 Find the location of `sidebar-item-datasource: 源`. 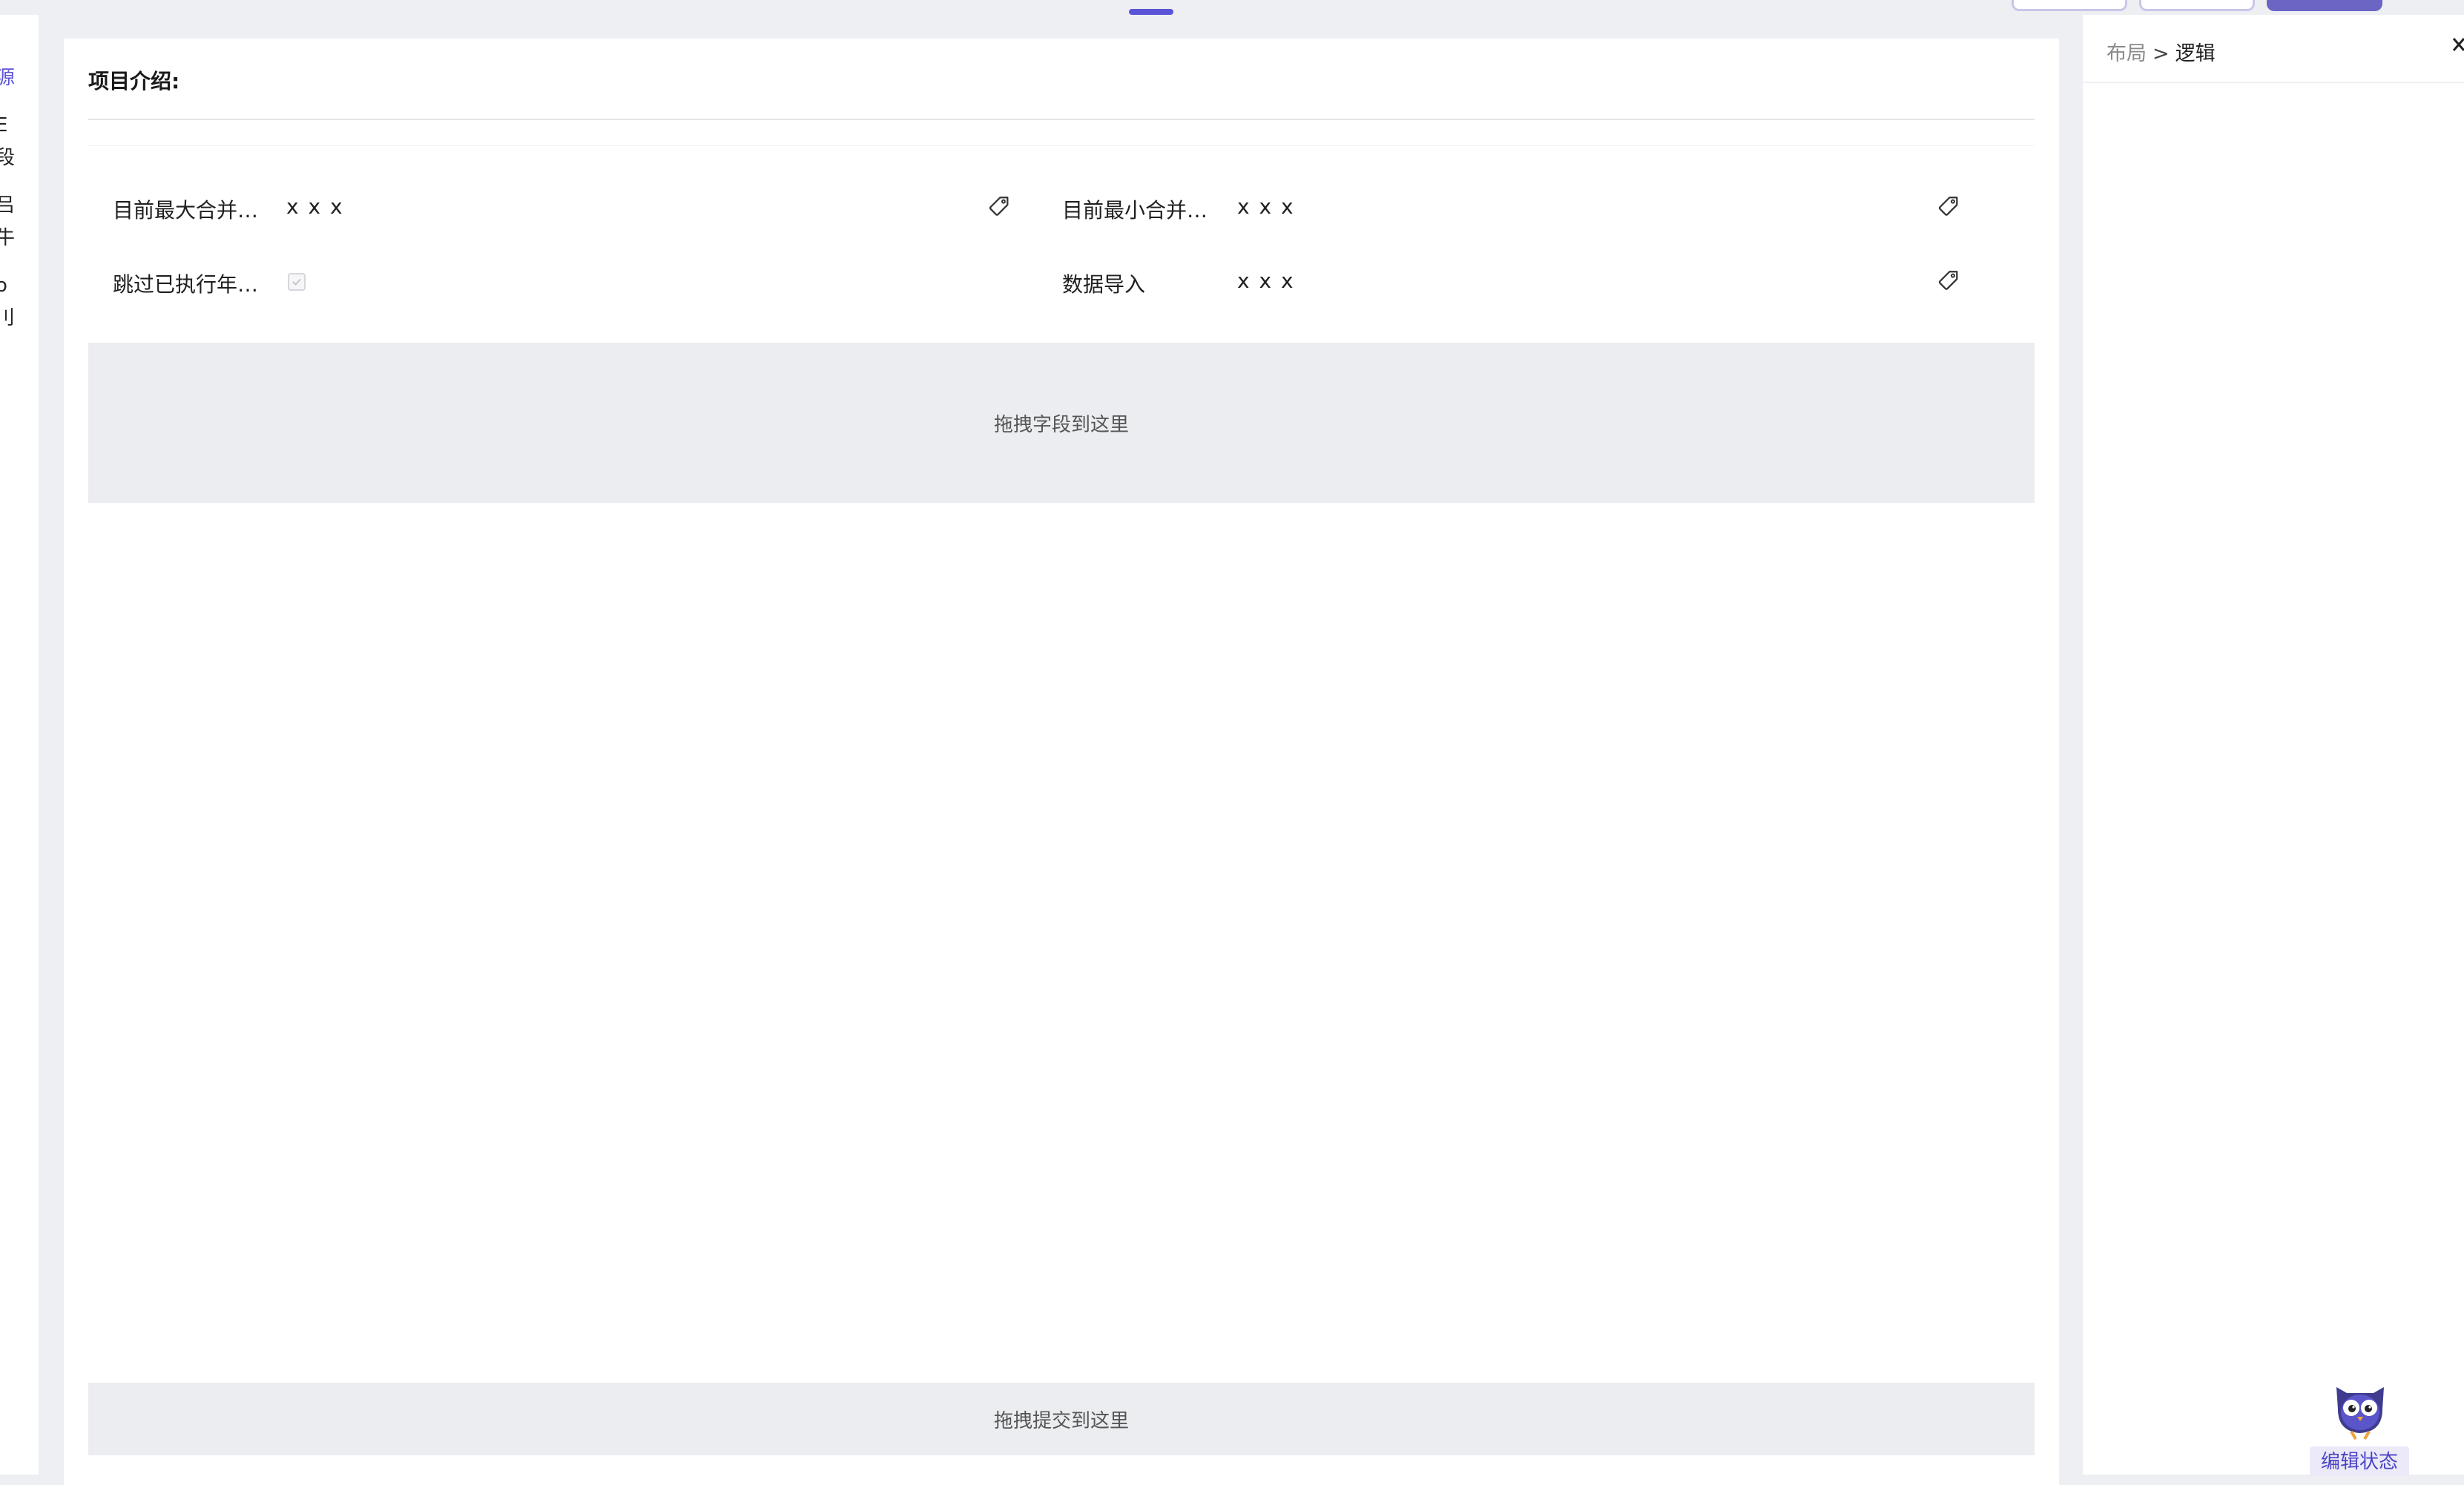

sidebar-item-datasource: 源 is located at coordinates (8, 78).